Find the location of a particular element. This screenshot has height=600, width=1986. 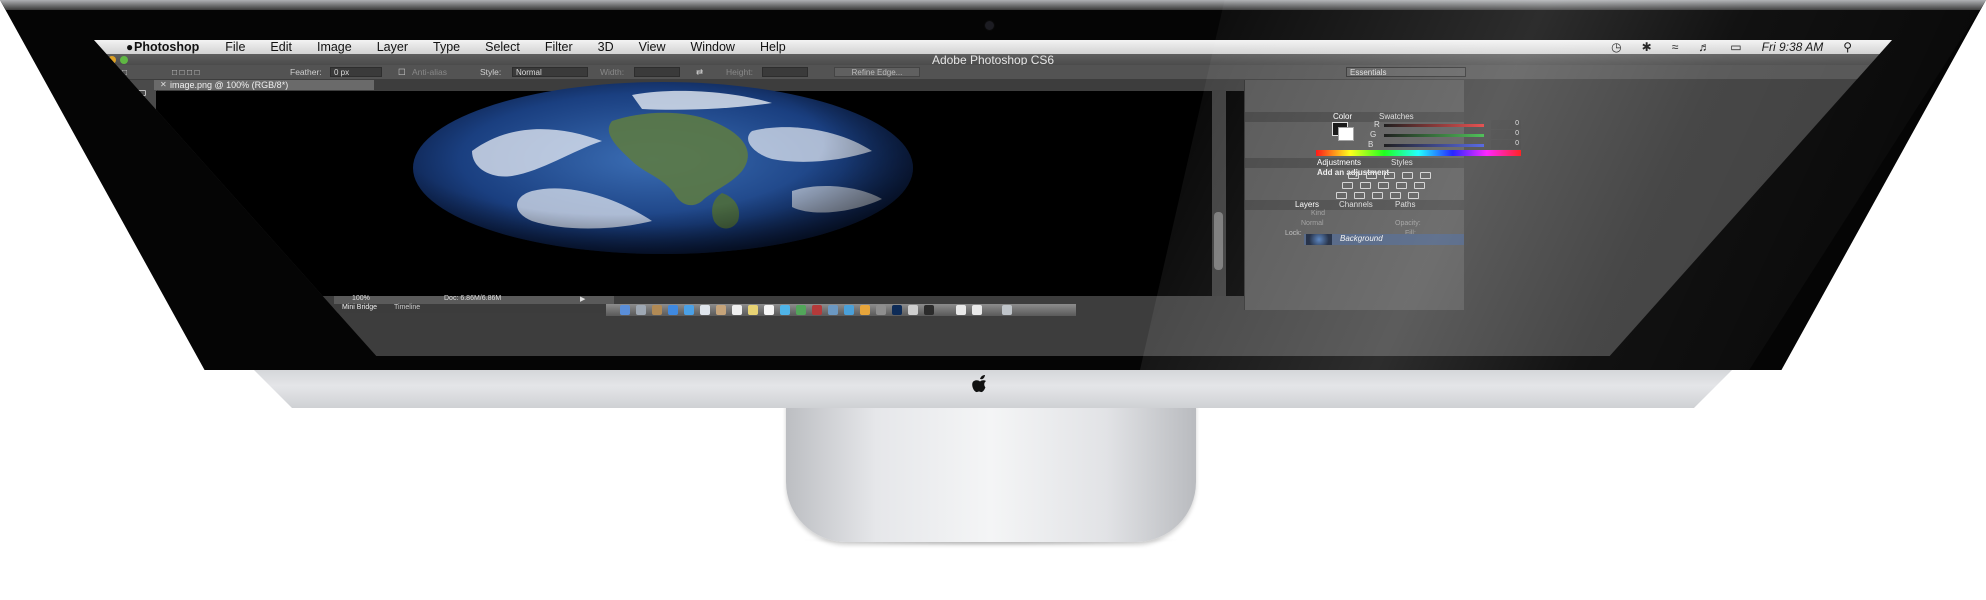

color-balance-icon is located at coordinates (1365, 185).